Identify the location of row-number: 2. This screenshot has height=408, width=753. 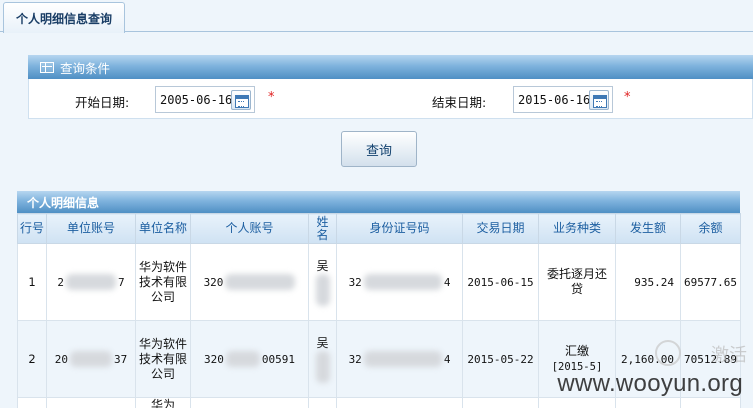
(32, 359).